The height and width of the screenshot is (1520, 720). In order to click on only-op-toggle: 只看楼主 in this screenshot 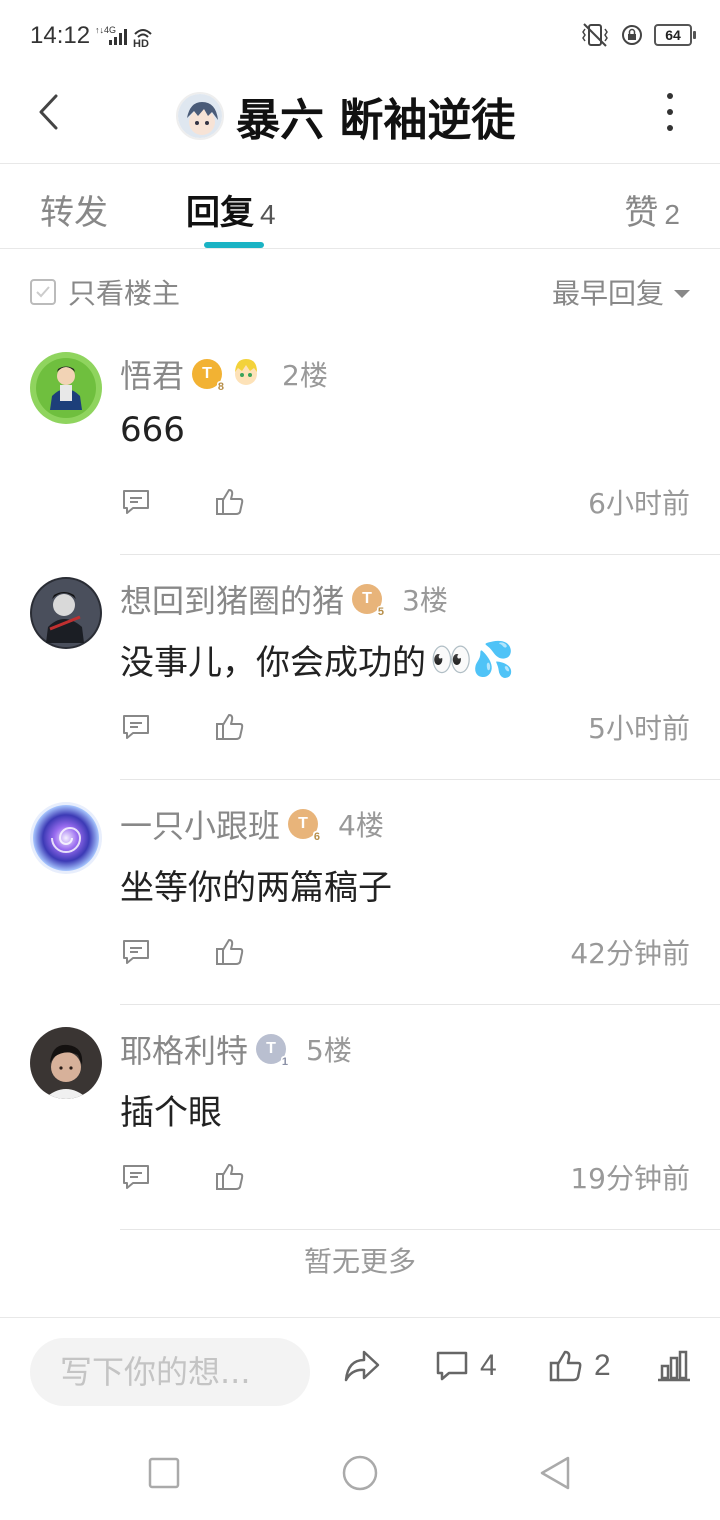, I will do `click(105, 292)`.